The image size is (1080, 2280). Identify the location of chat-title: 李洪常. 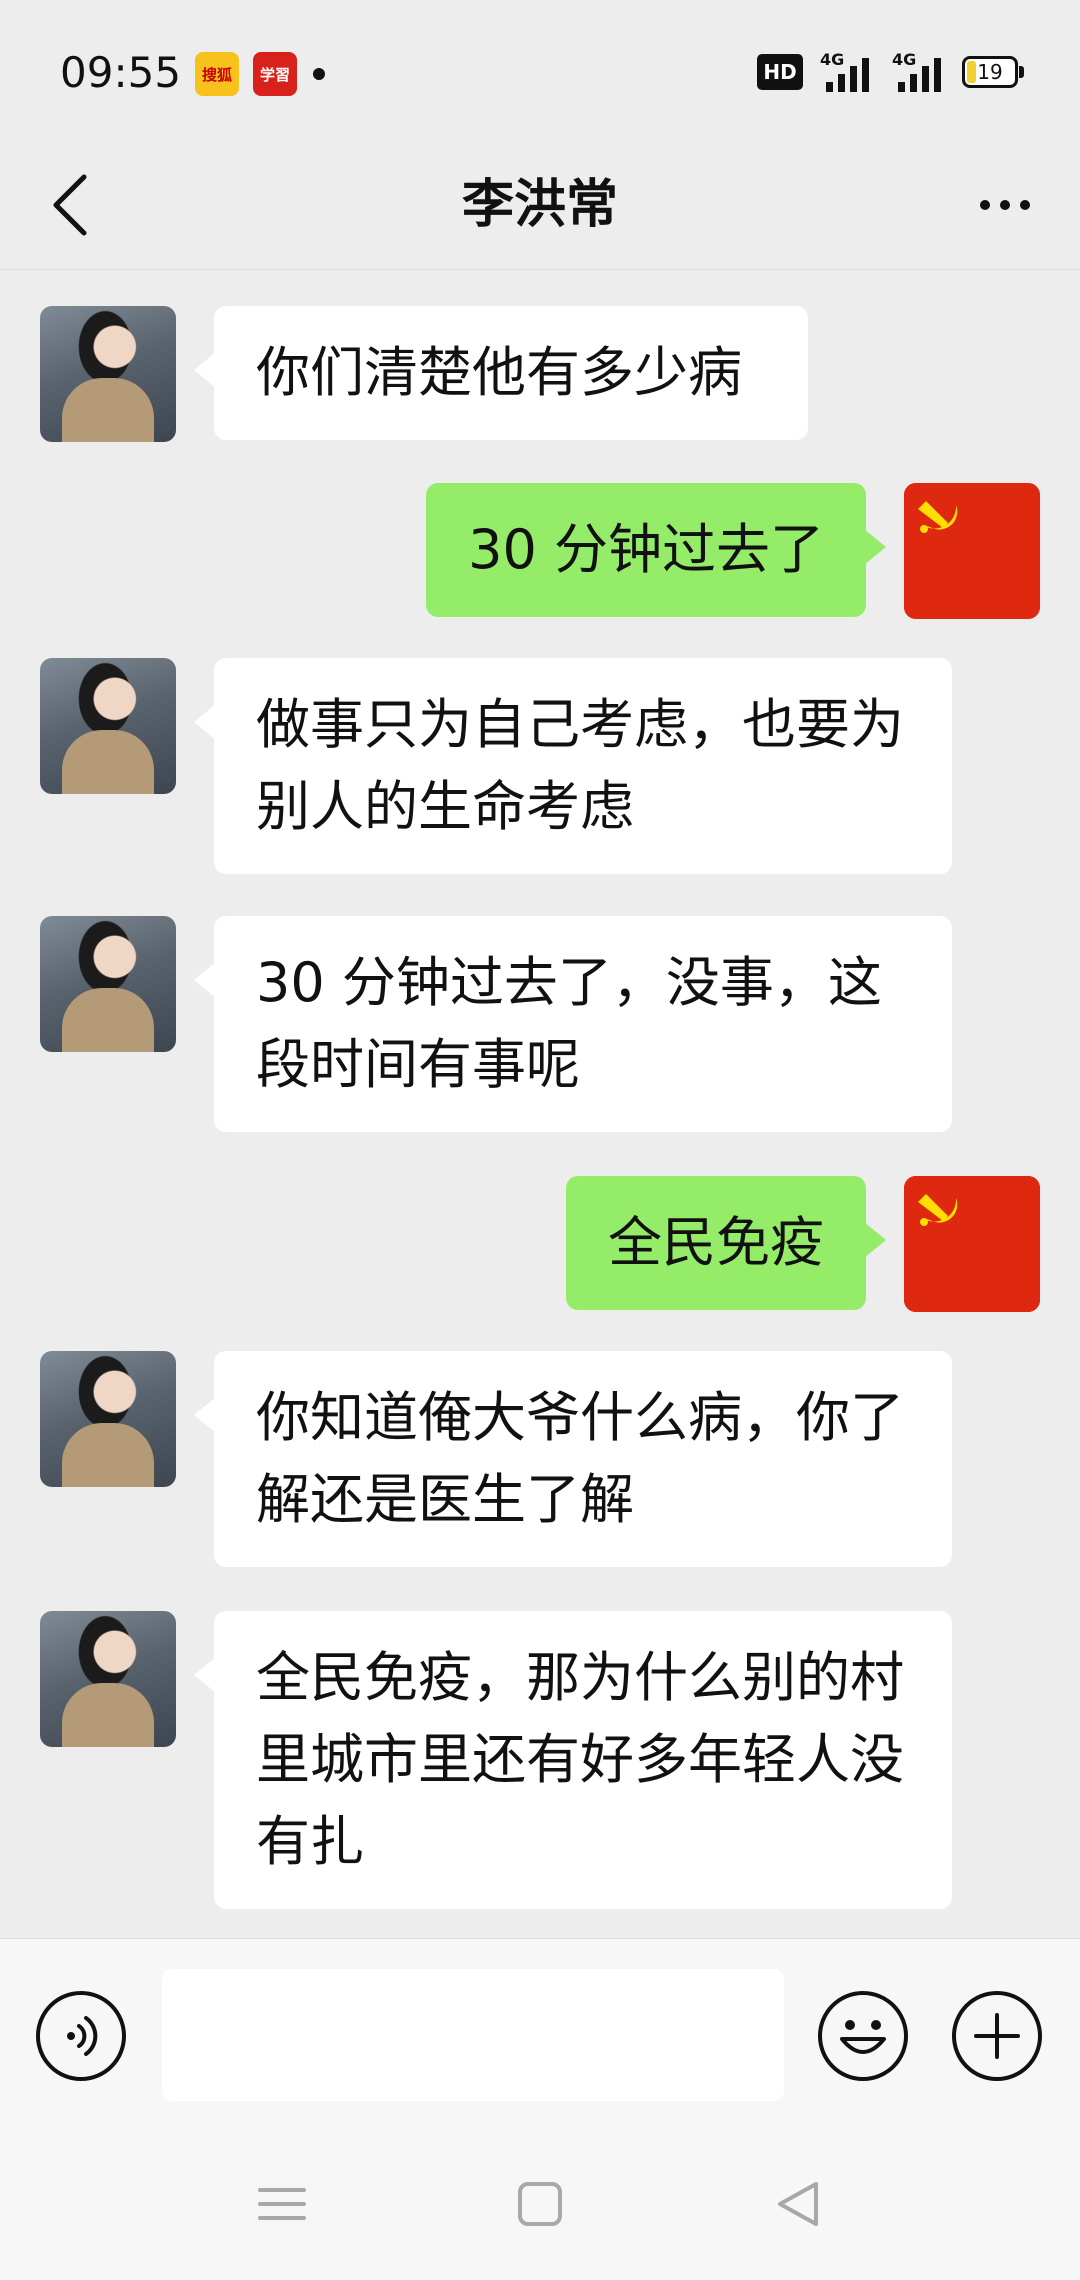
(539, 205).